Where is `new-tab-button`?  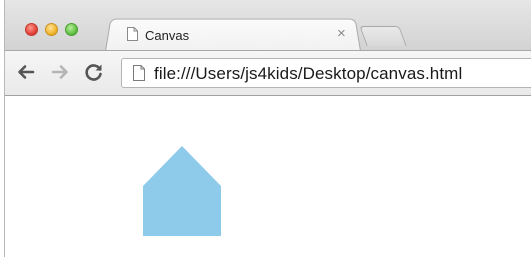 new-tab-button is located at coordinates (383, 36).